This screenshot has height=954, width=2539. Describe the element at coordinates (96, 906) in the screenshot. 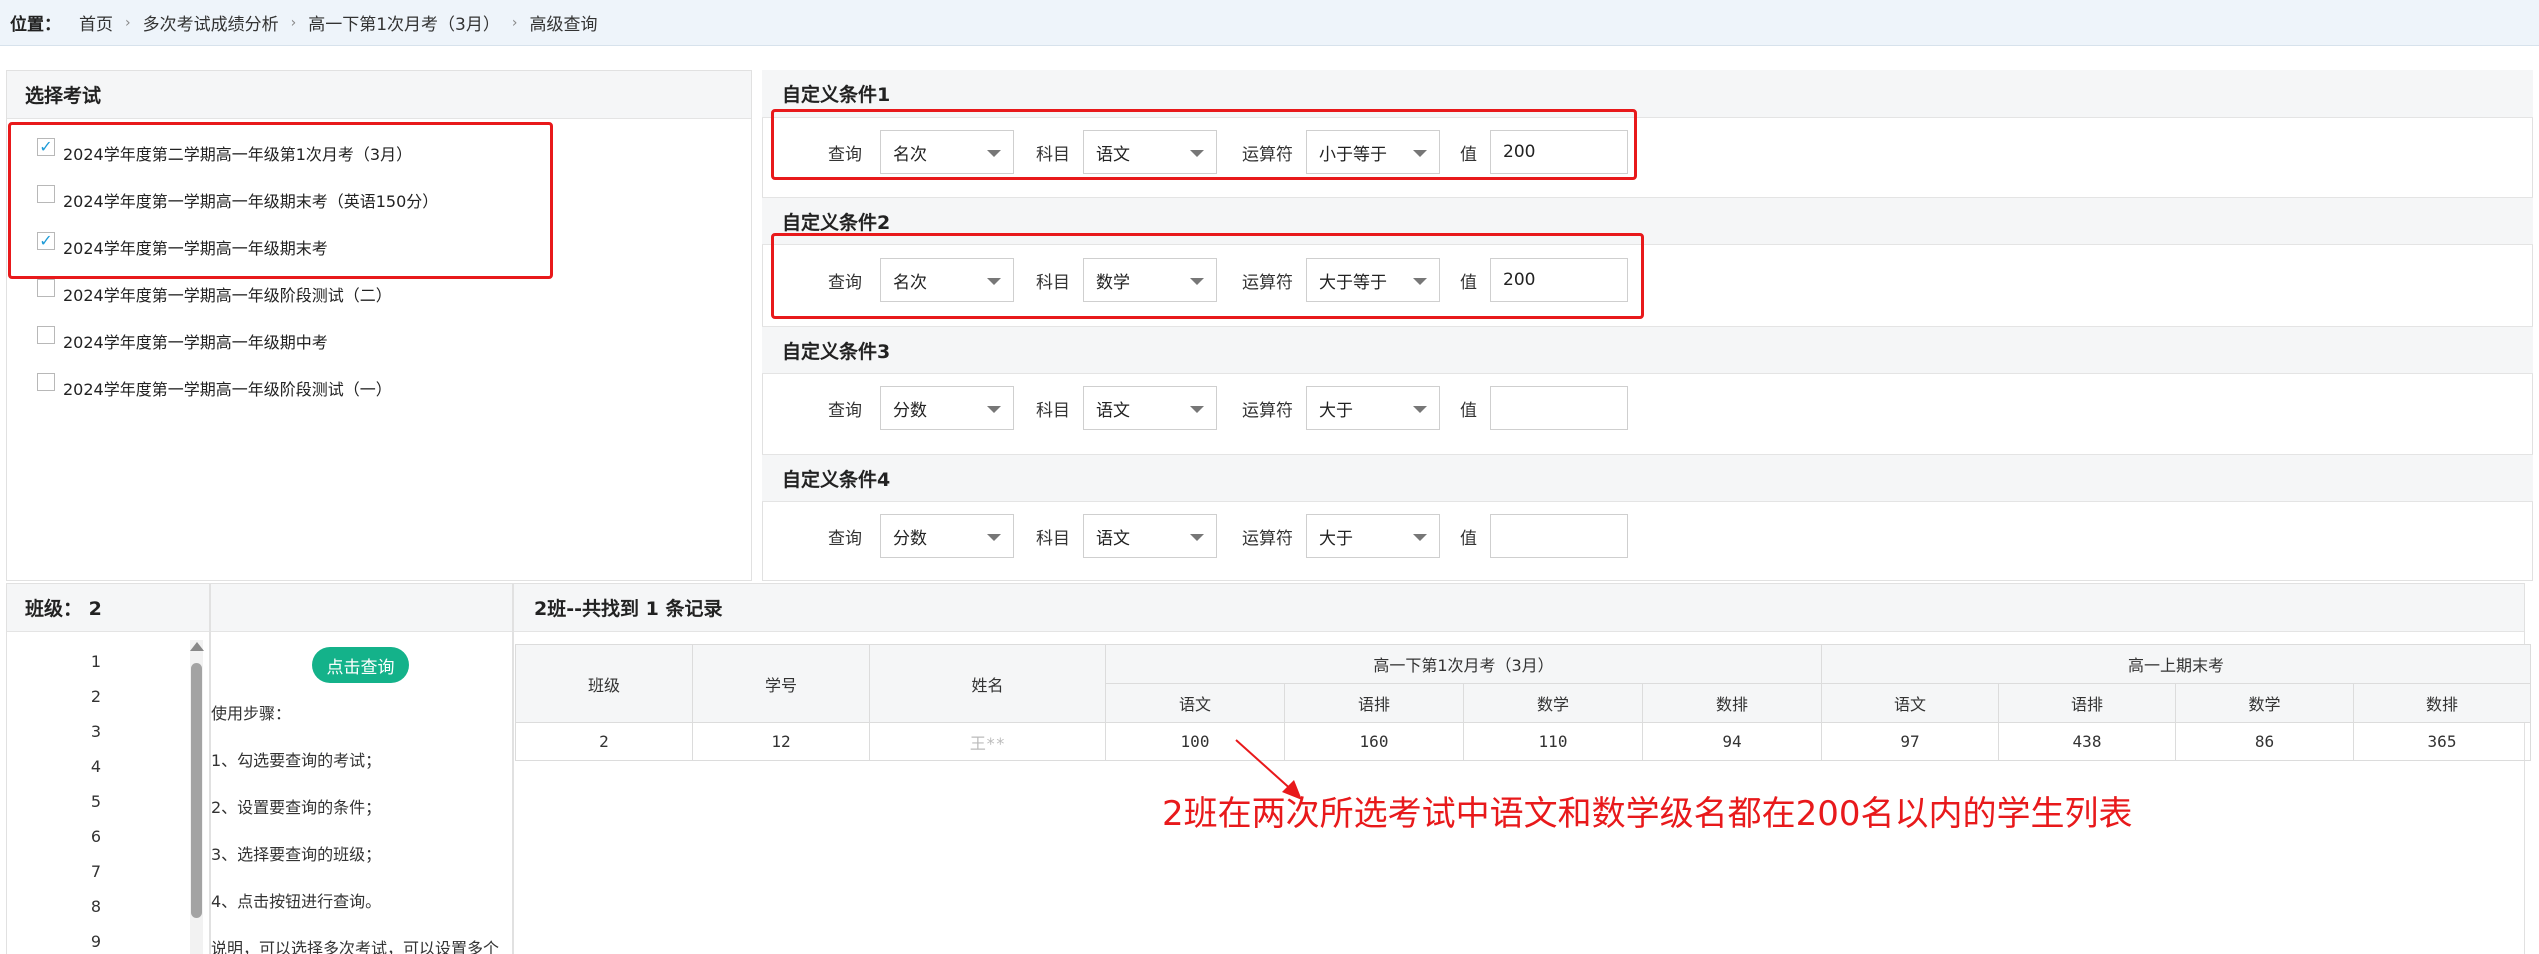

I see `class-item: 8` at that location.